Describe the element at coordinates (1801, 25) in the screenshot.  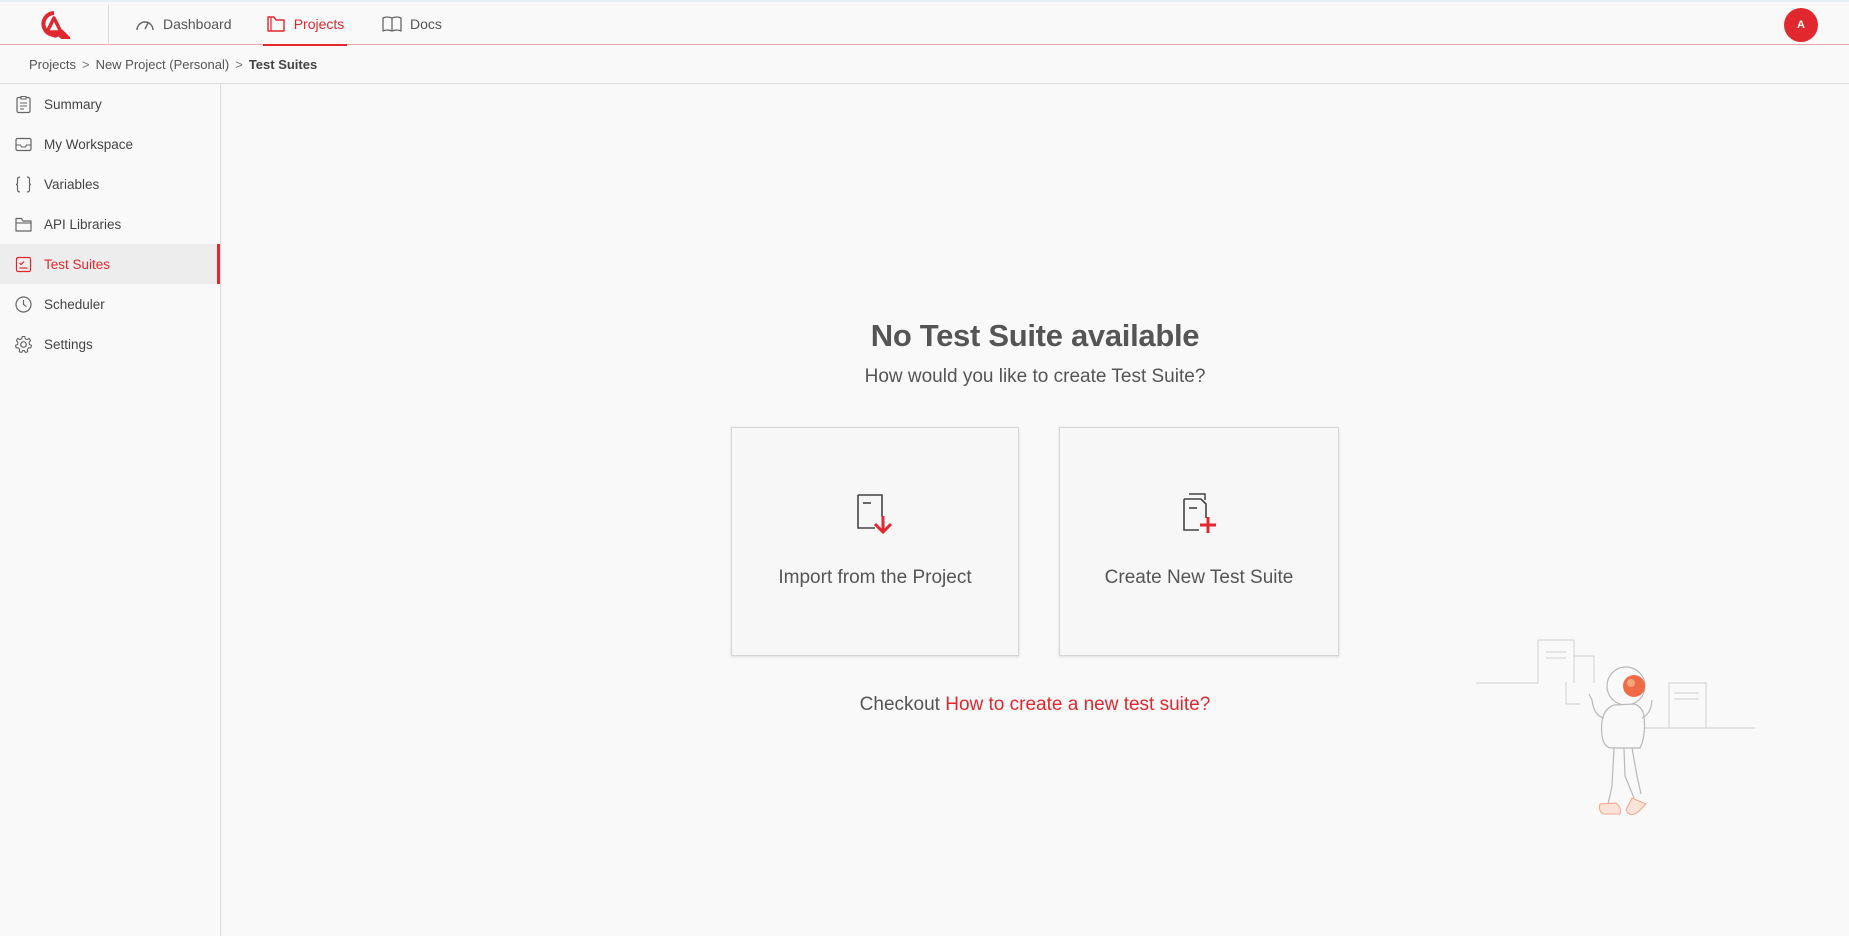
I see `user-avatar: A` at that location.